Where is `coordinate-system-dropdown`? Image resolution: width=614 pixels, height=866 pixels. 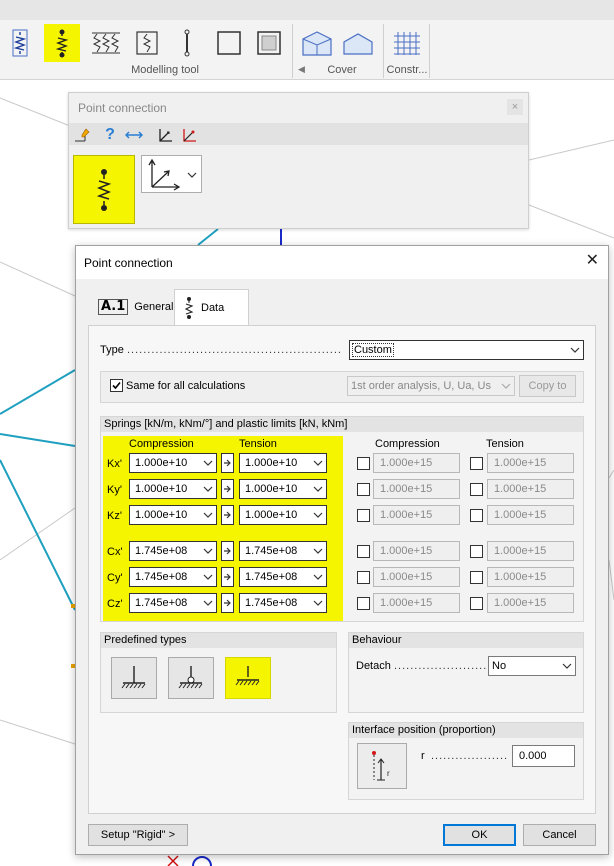
coordinate-system-dropdown is located at coordinates (171, 174).